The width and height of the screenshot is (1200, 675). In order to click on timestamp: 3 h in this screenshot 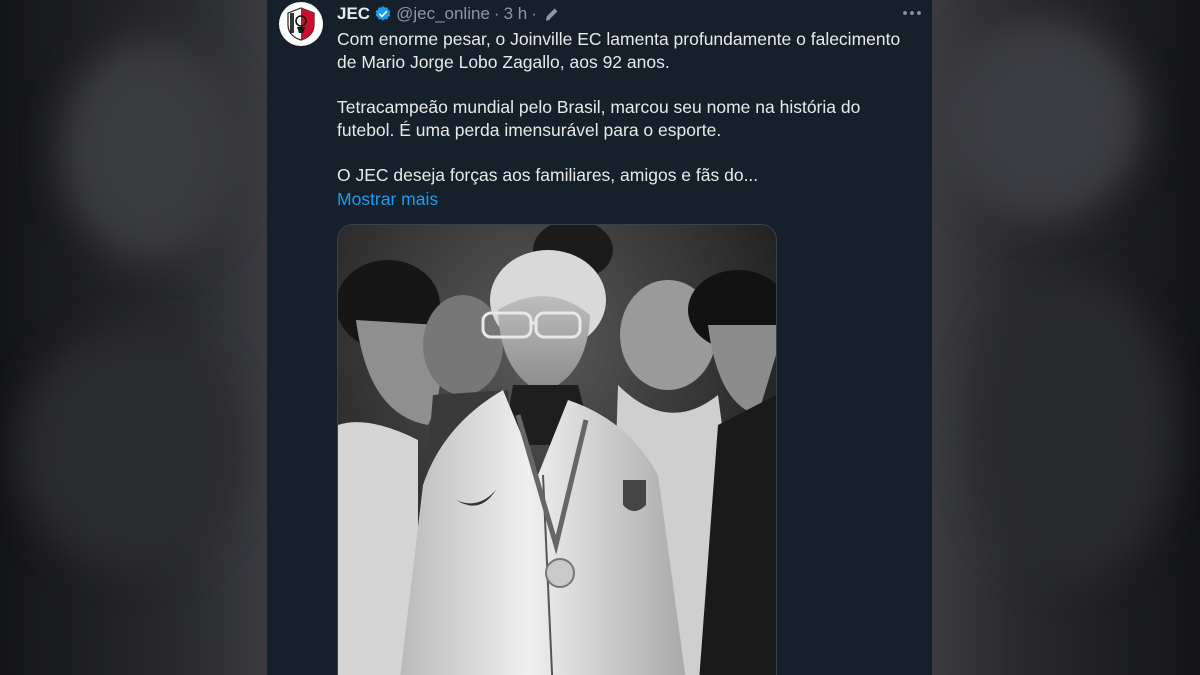, I will do `click(516, 14)`.